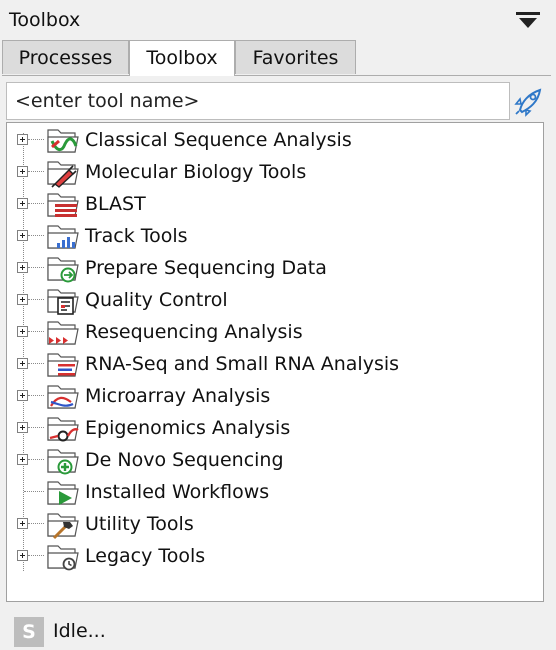 This screenshot has height=650, width=556. What do you see at coordinates (29, 632) in the screenshot?
I see `status-icon: S` at bounding box center [29, 632].